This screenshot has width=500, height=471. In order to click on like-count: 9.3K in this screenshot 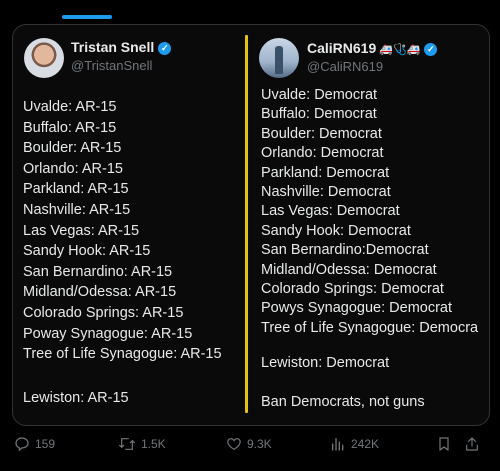, I will do `click(259, 444)`.